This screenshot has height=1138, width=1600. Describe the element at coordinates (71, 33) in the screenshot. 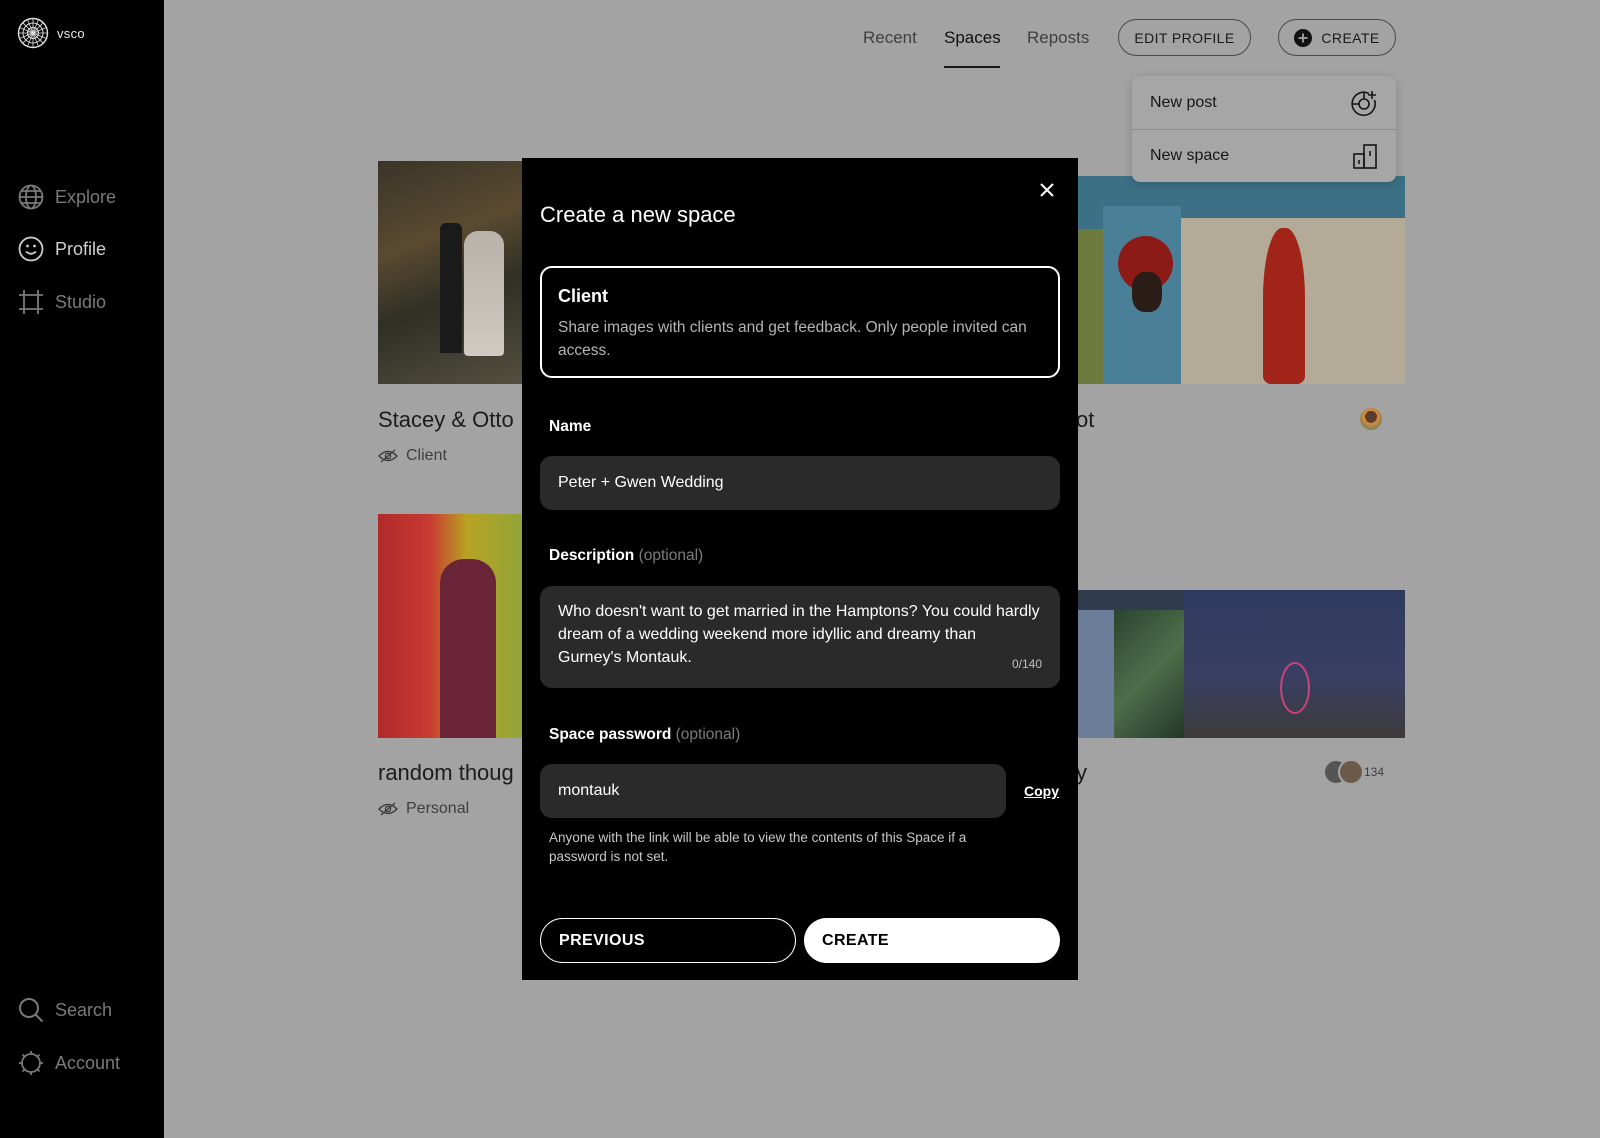

I see `brand-name: vsco` at that location.